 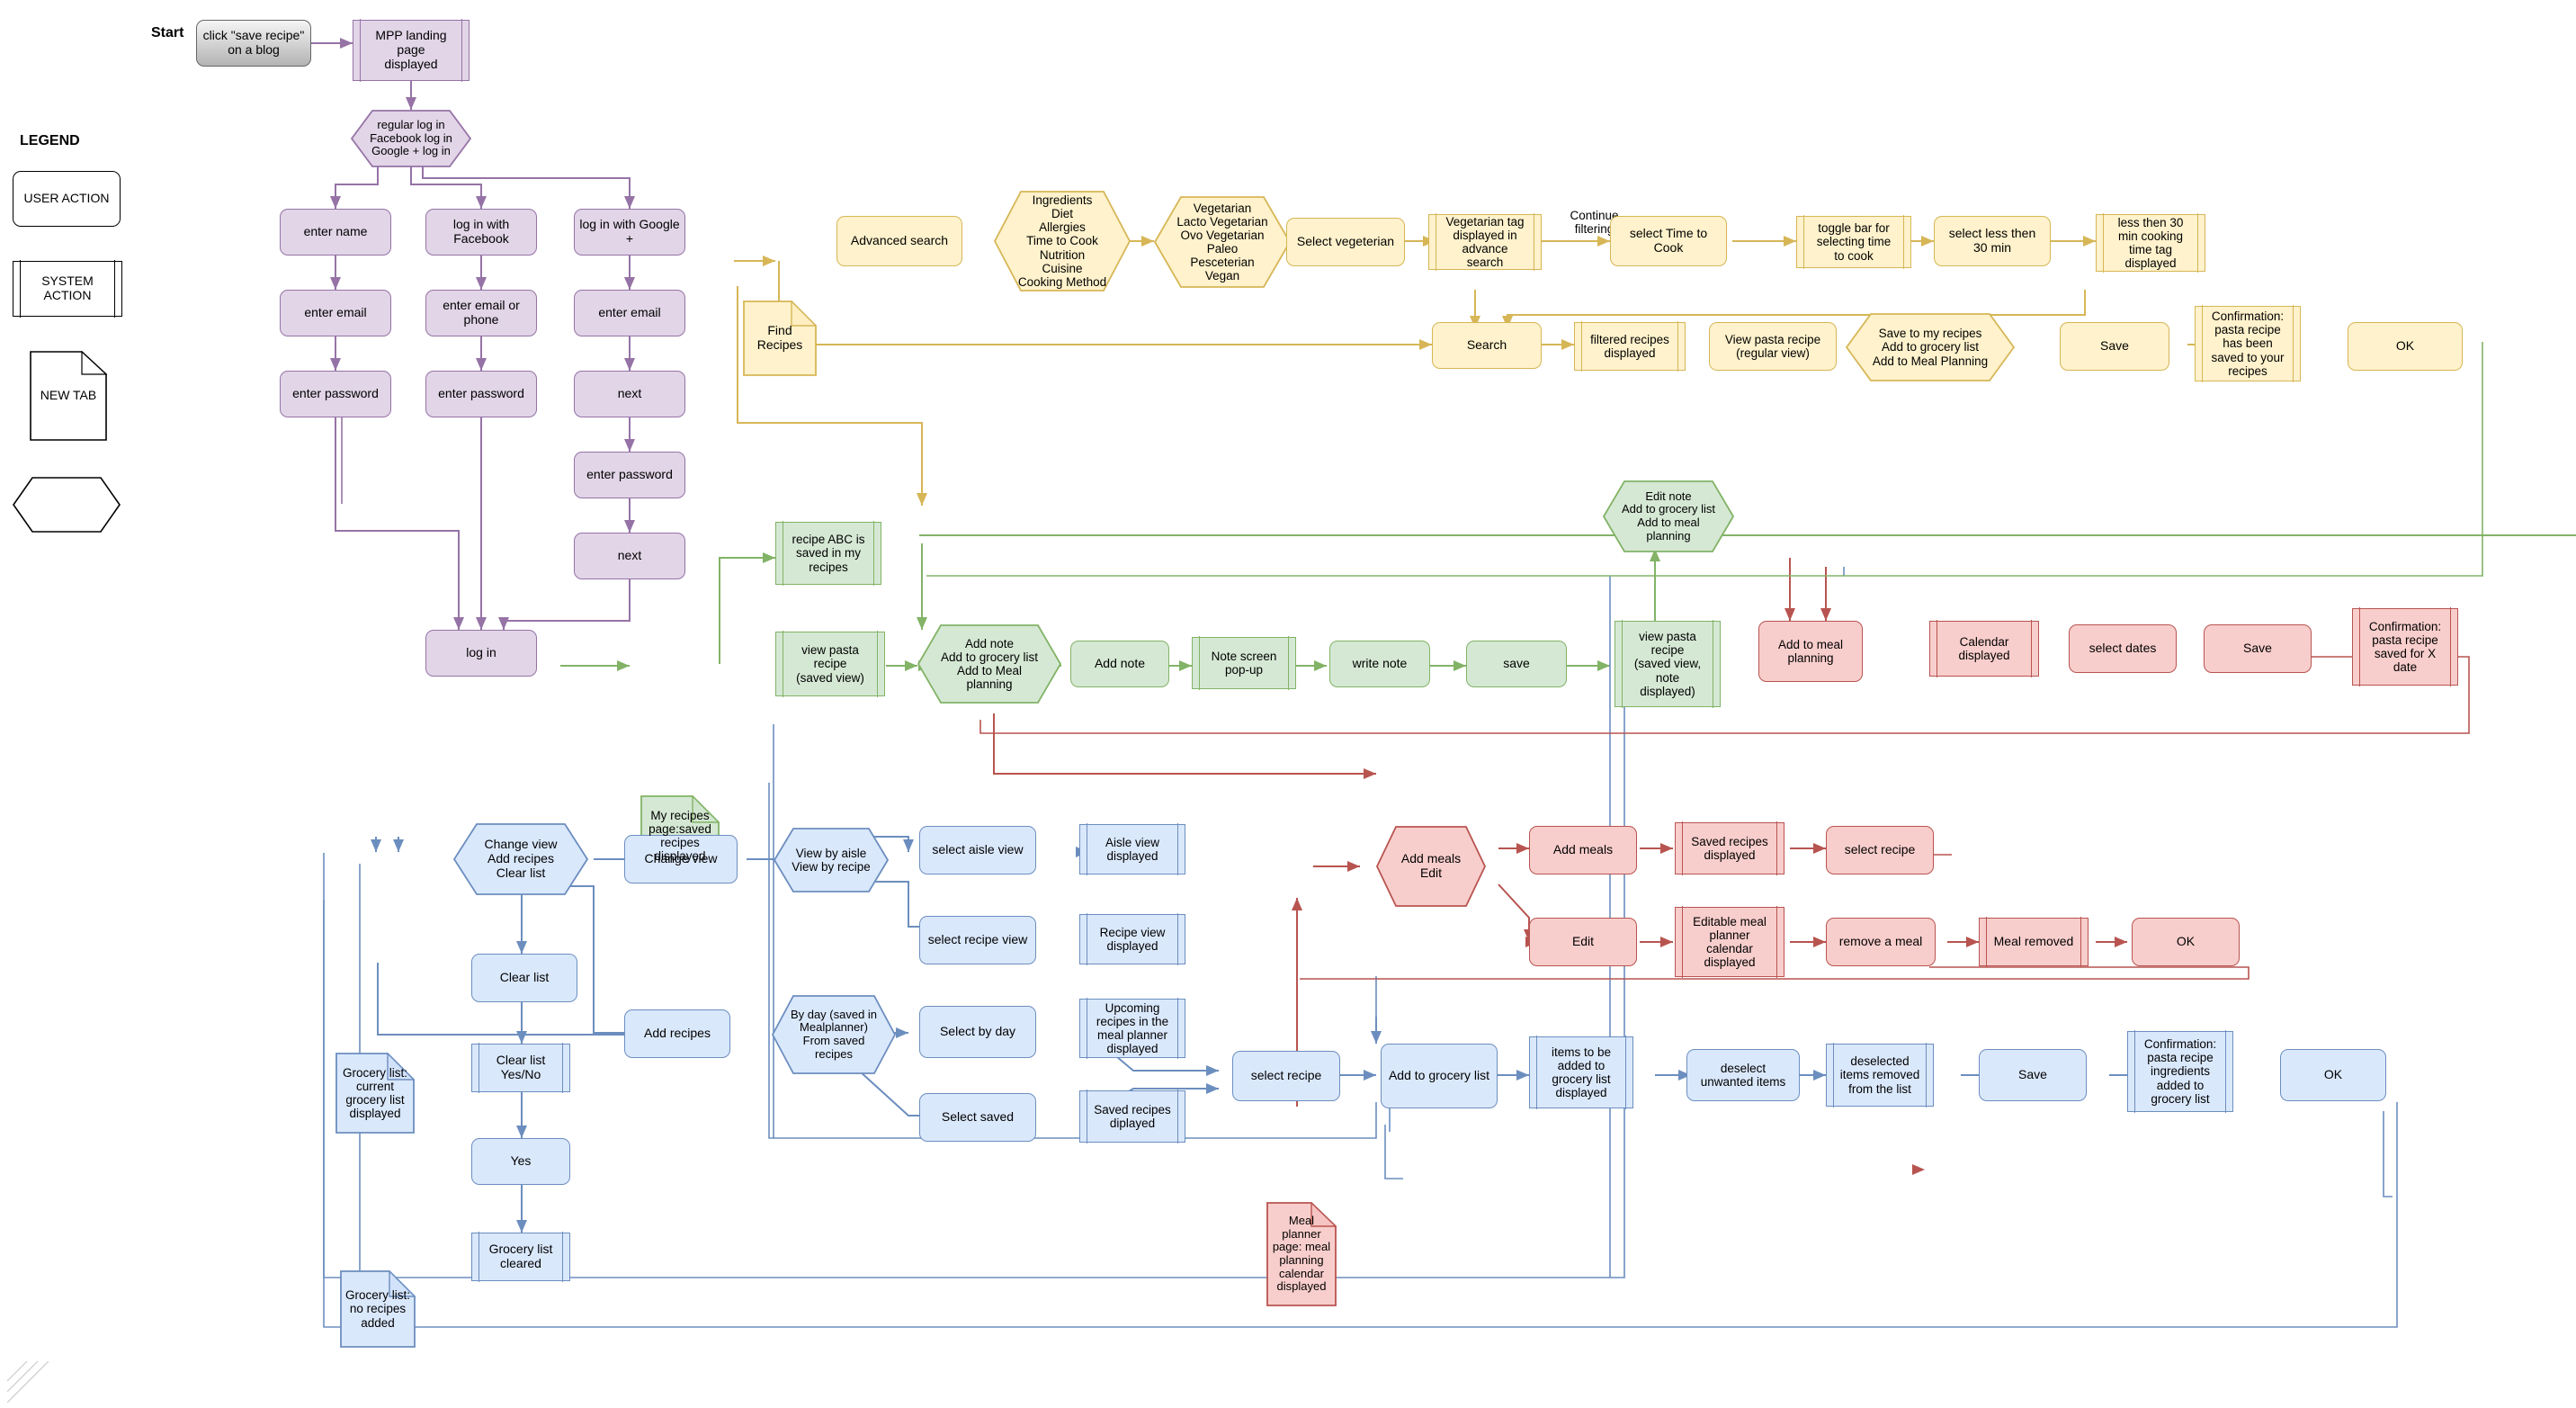 What do you see at coordinates (1487, 345) in the screenshot?
I see `node-search: Search` at bounding box center [1487, 345].